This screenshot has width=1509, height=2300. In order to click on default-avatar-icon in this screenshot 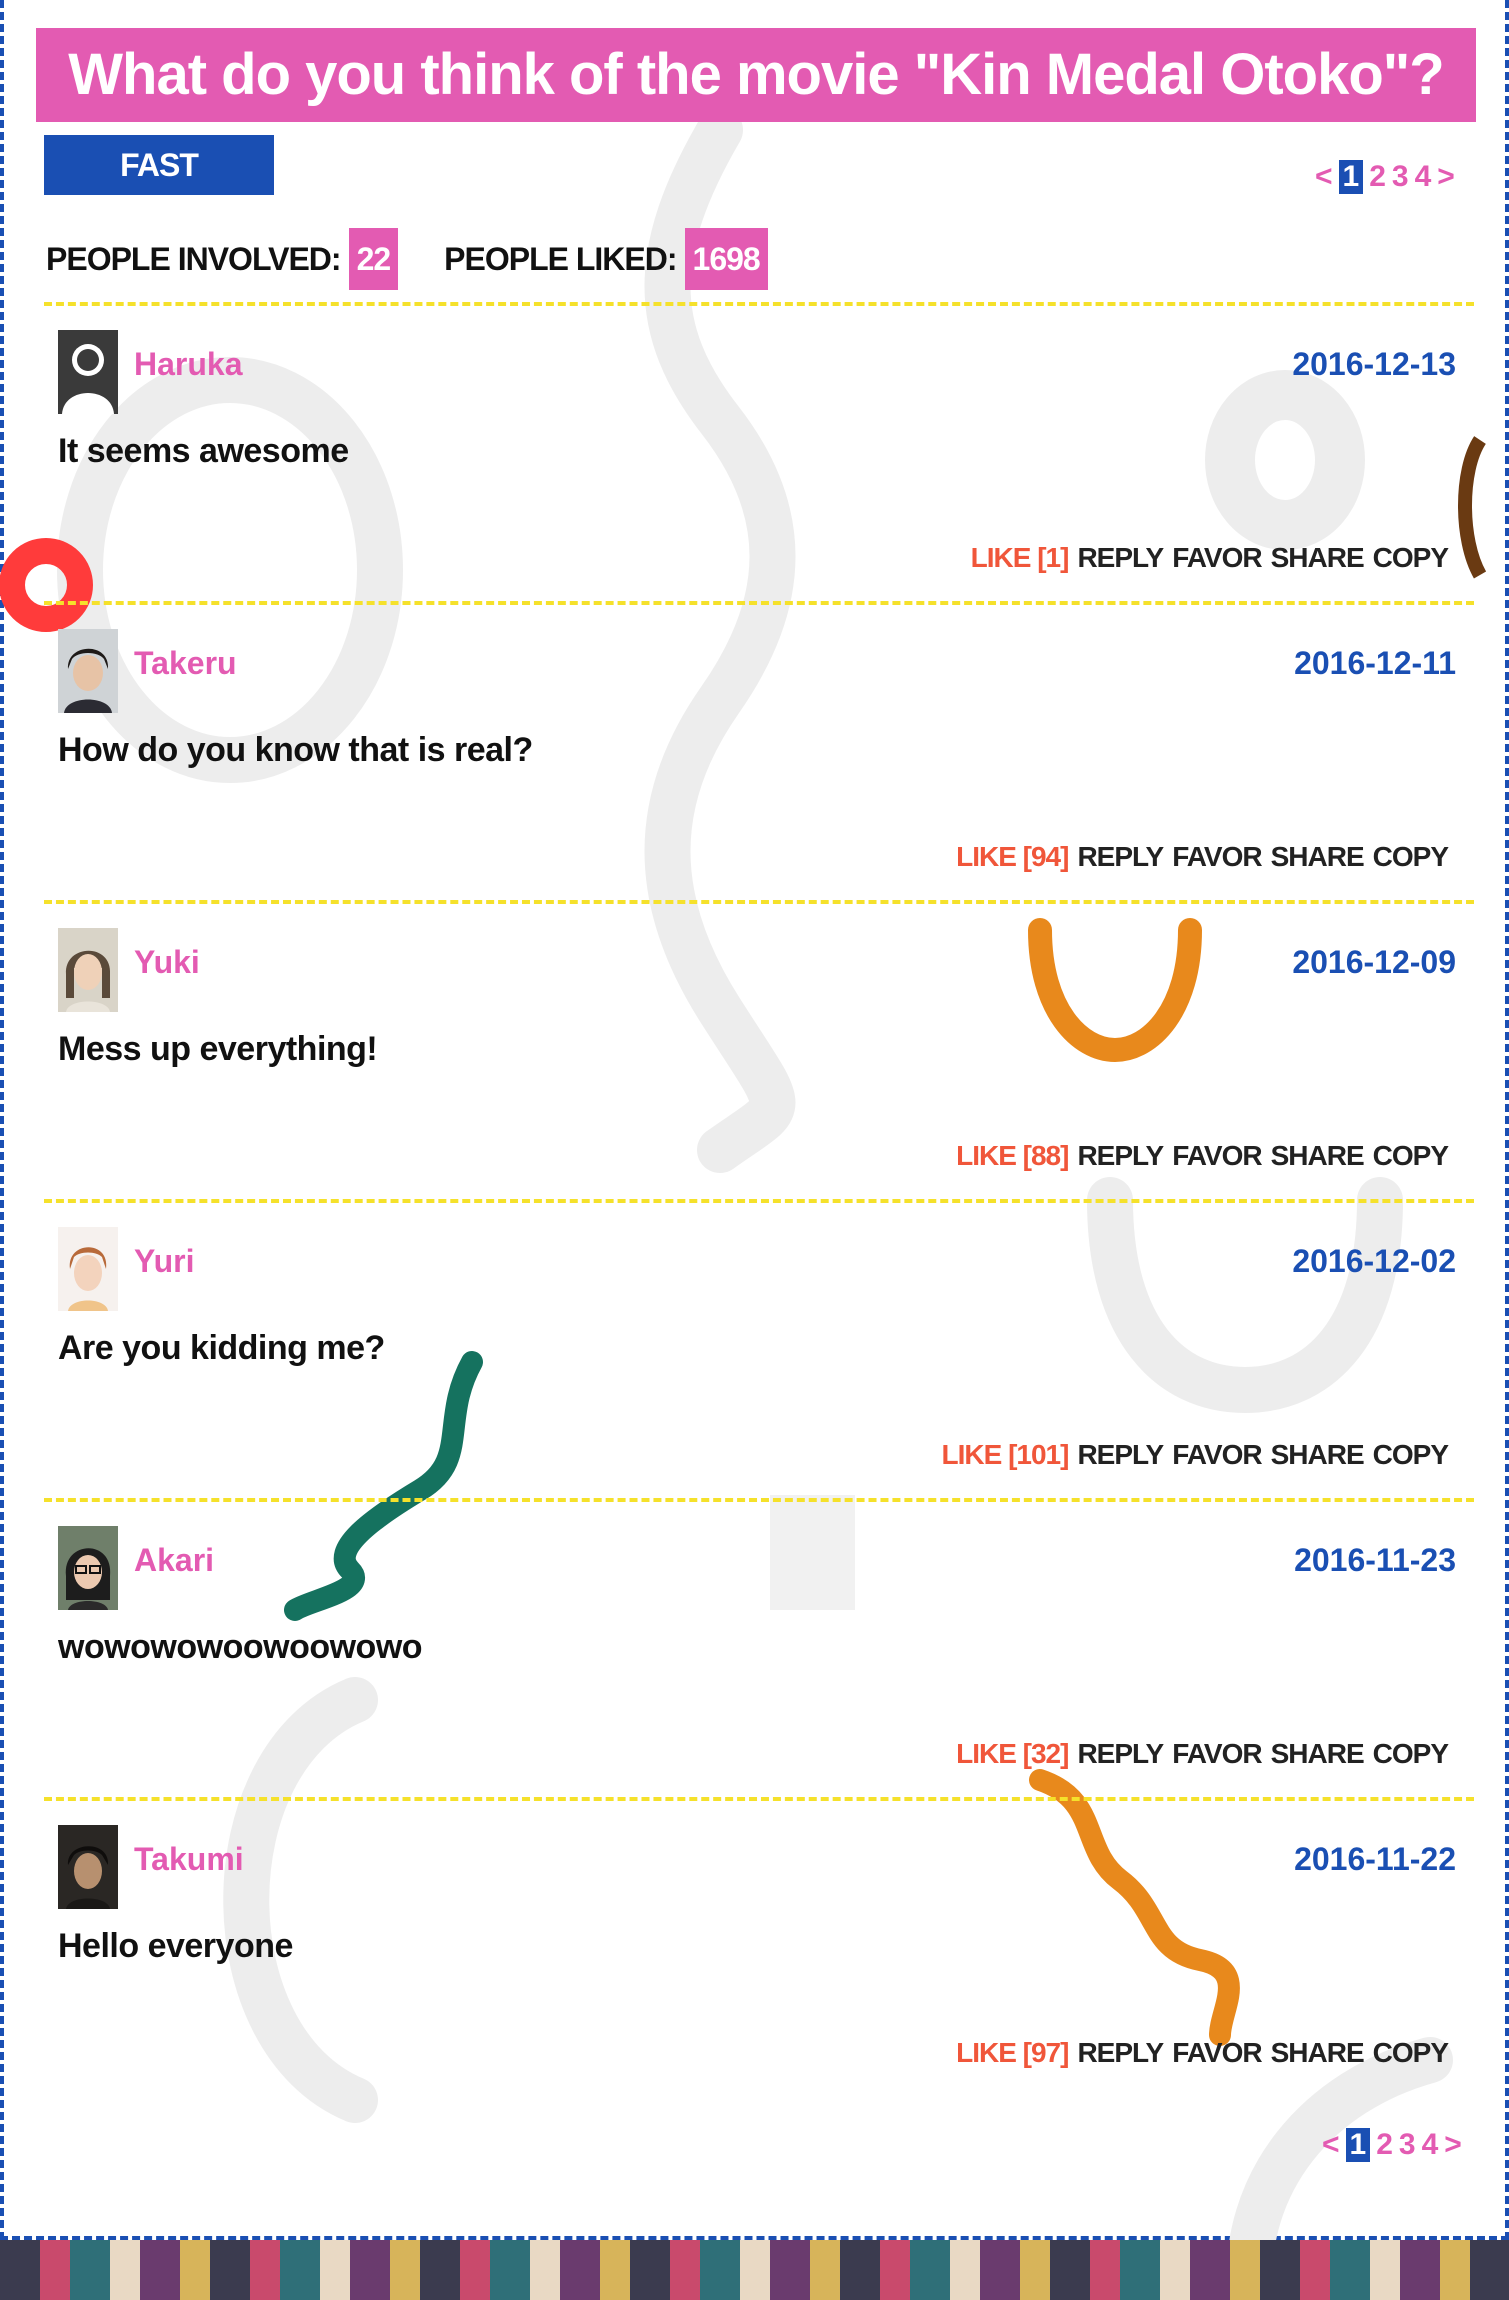, I will do `click(88, 372)`.